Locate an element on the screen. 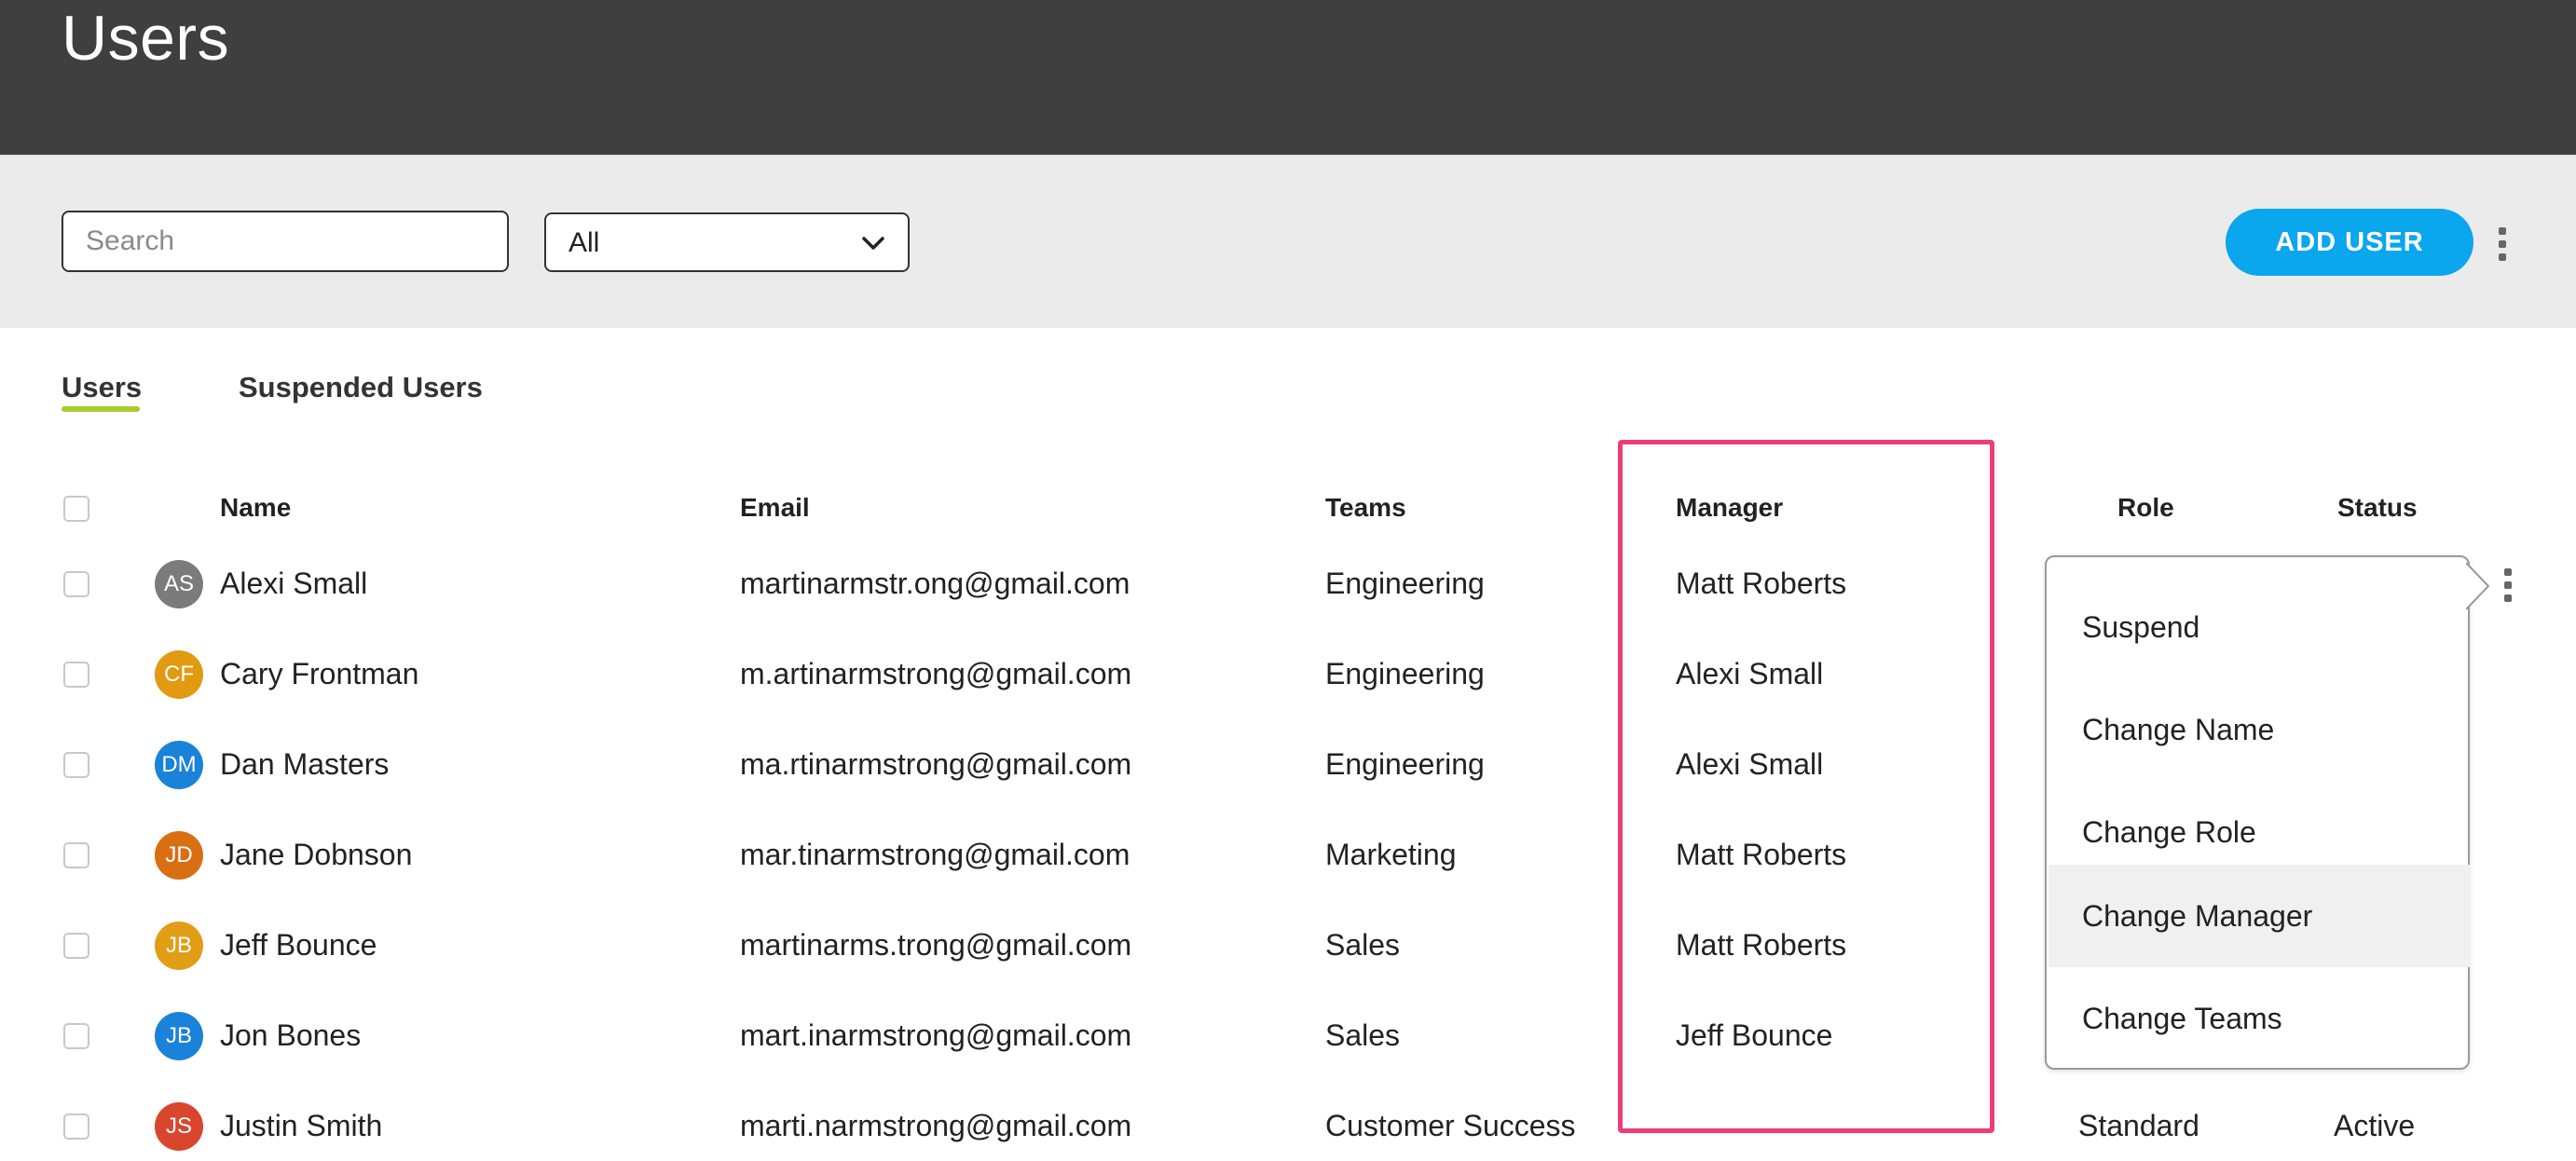 This screenshot has width=2576, height=1161. tab-users: Users is located at coordinates (102, 387).